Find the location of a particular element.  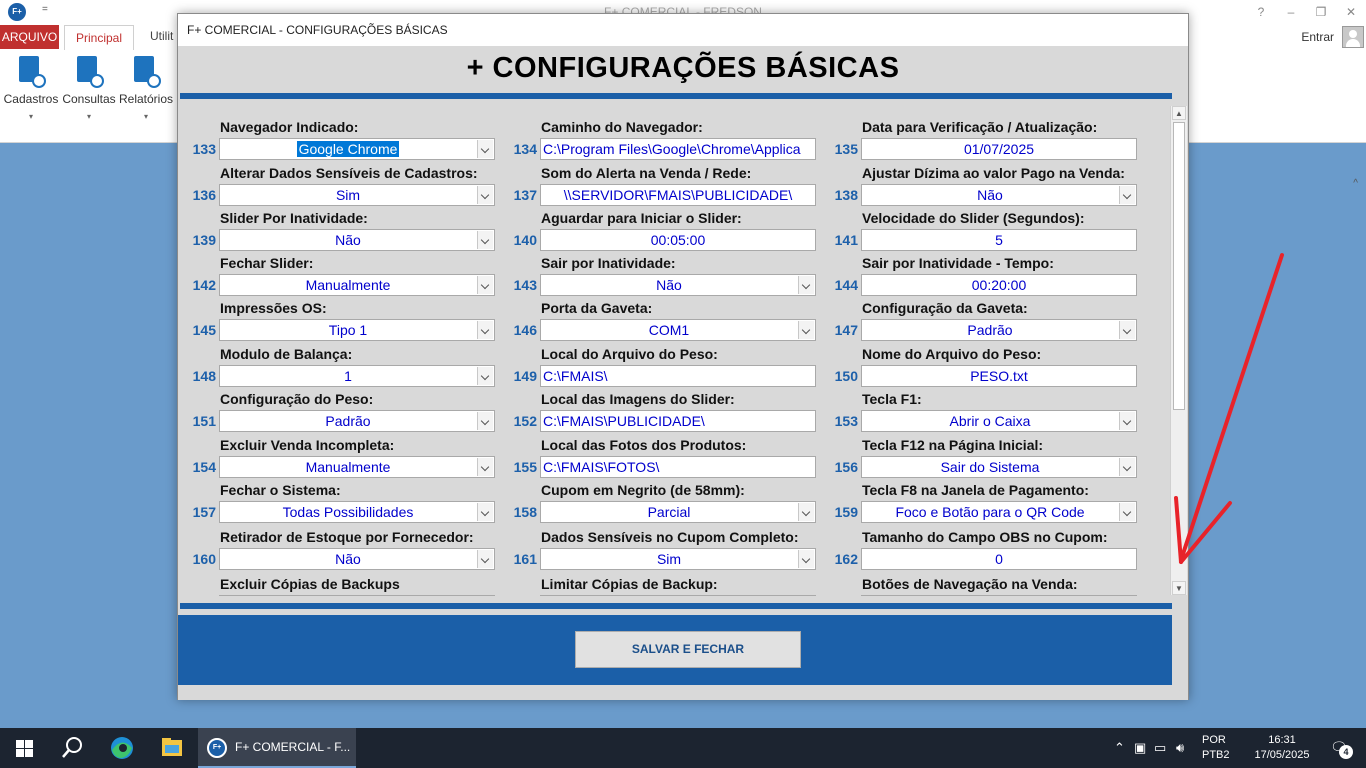

field-input: C:\FMAIS\ is located at coordinates (678, 376).